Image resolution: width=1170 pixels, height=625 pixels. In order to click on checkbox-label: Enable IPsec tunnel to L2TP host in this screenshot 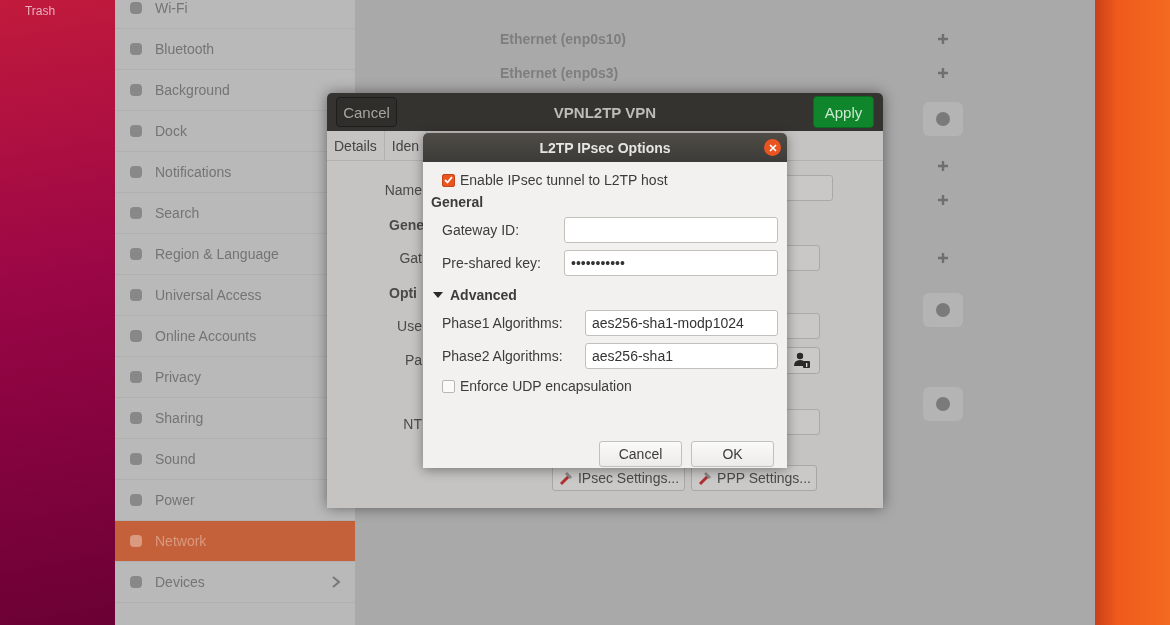, I will do `click(564, 180)`.